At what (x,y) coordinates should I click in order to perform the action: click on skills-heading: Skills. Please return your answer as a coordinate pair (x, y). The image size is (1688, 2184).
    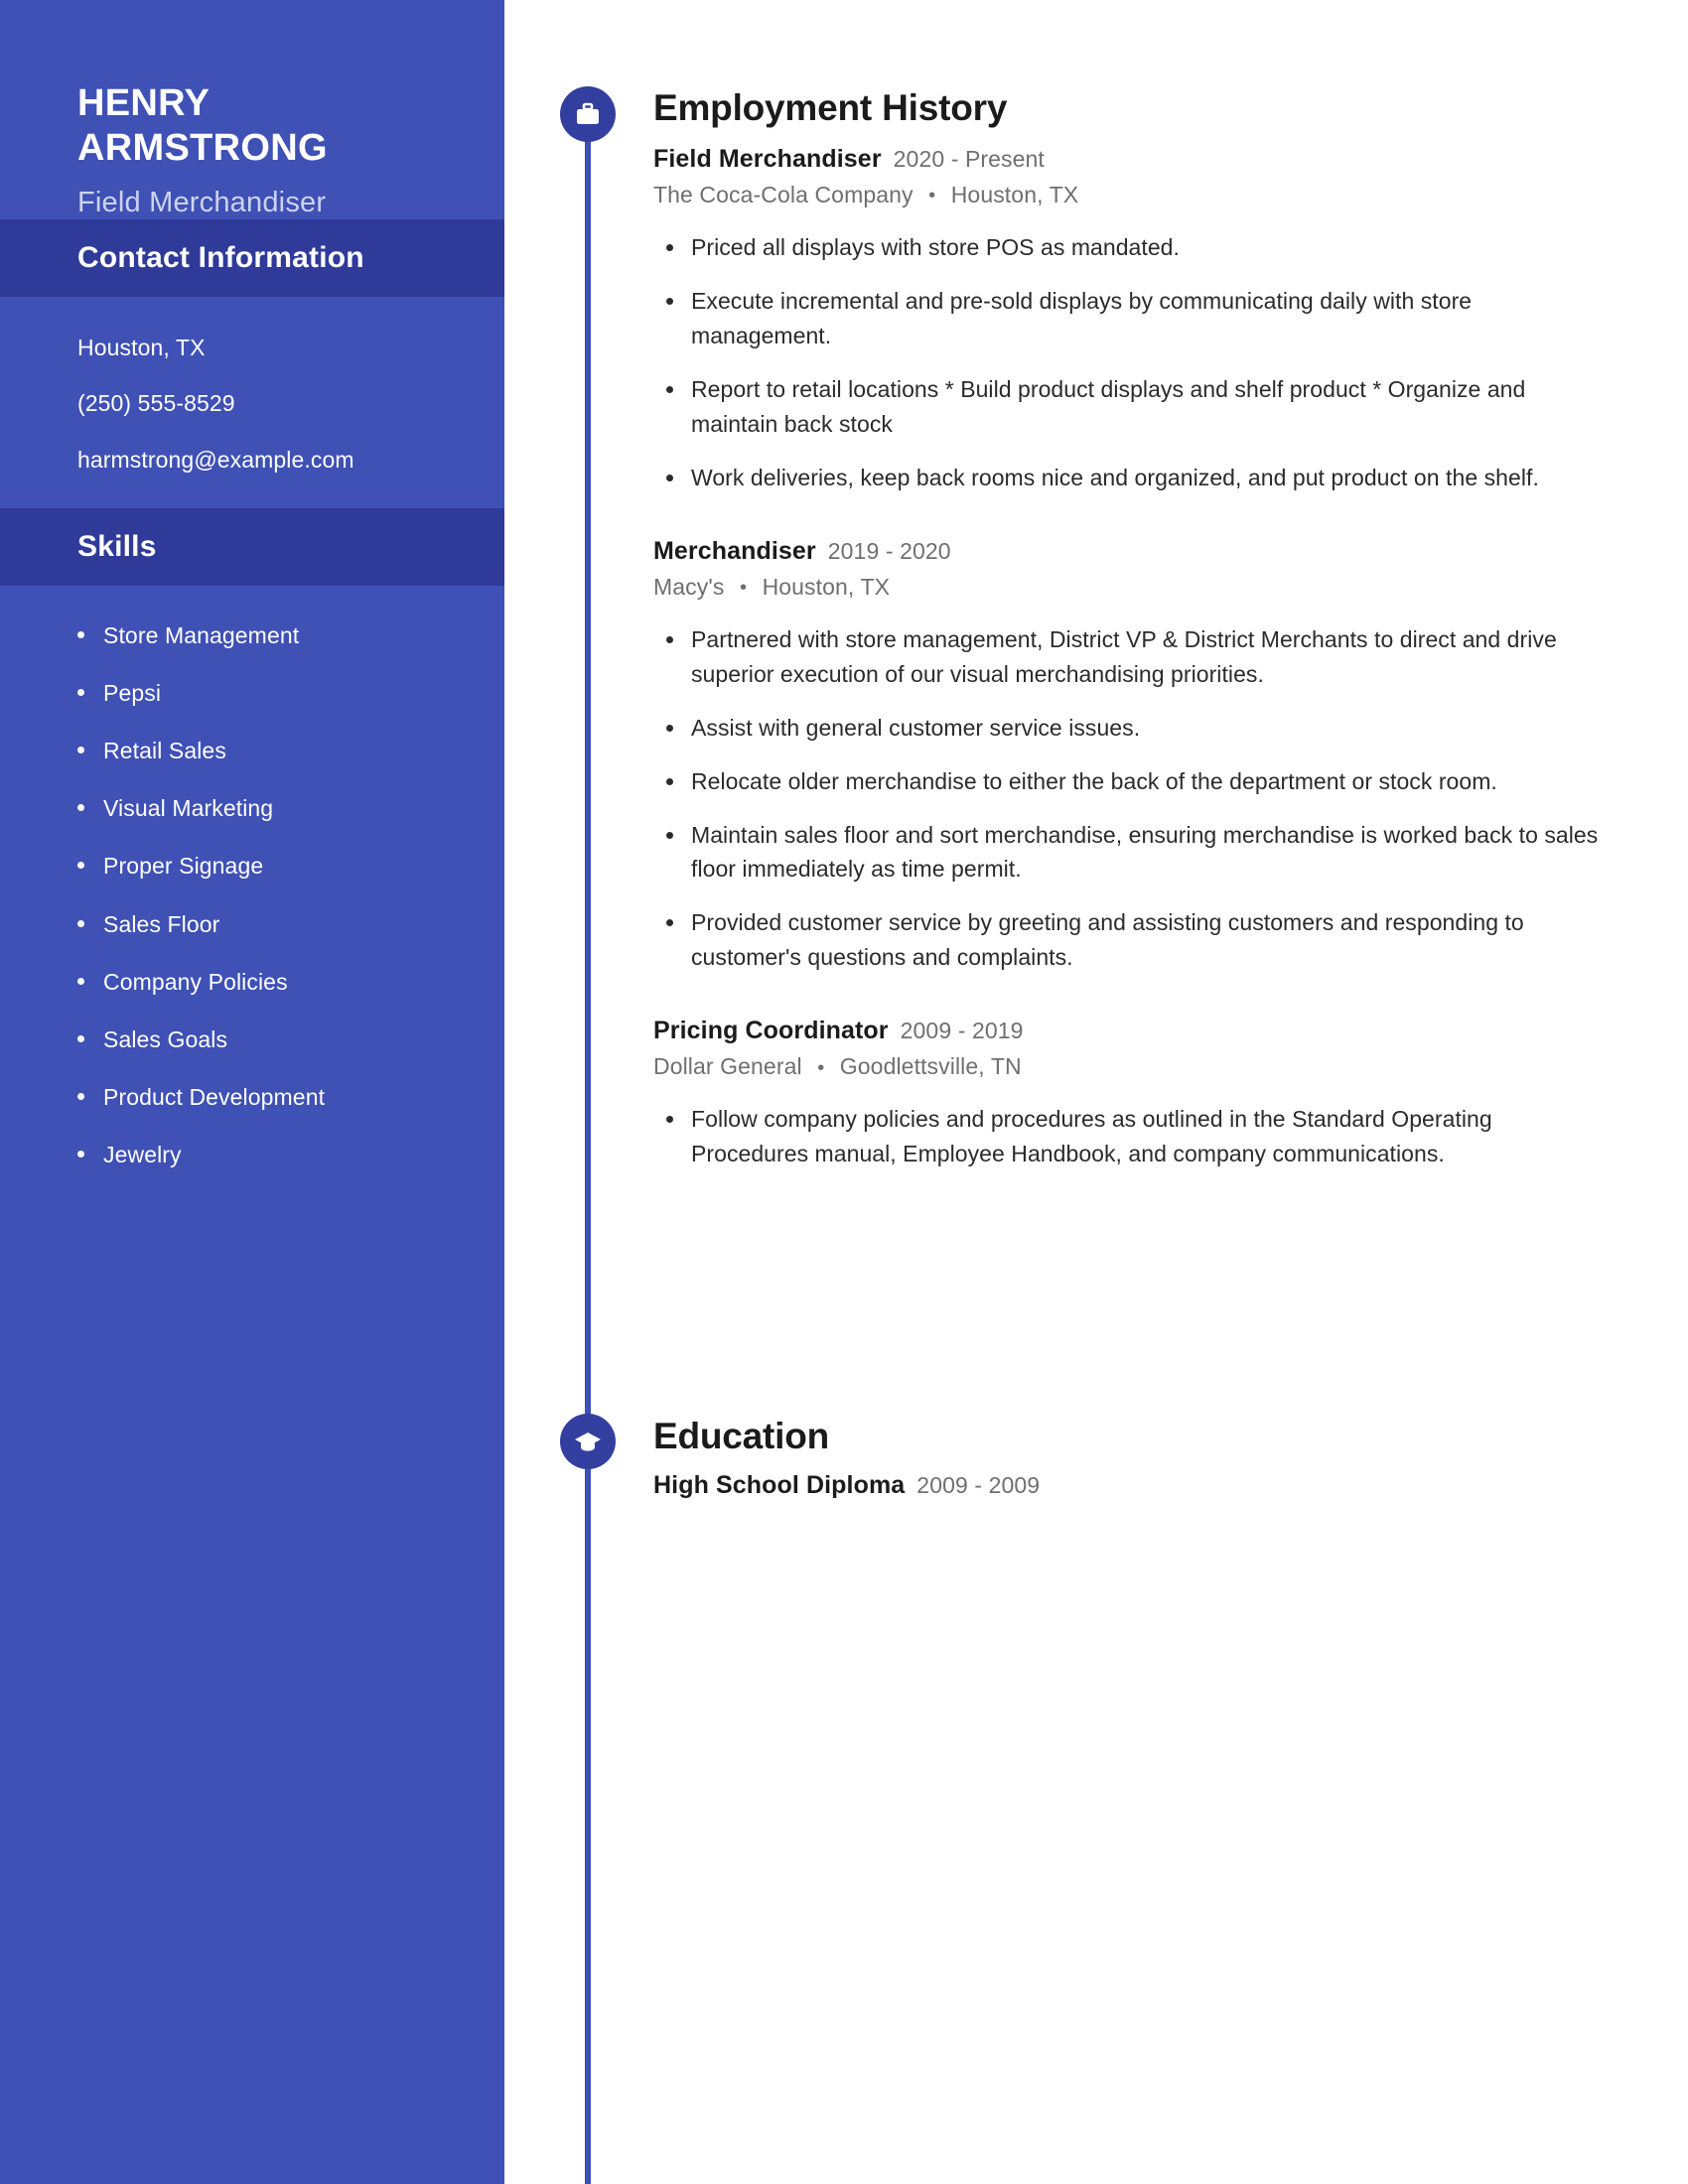
    Looking at the image, I should click on (117, 546).